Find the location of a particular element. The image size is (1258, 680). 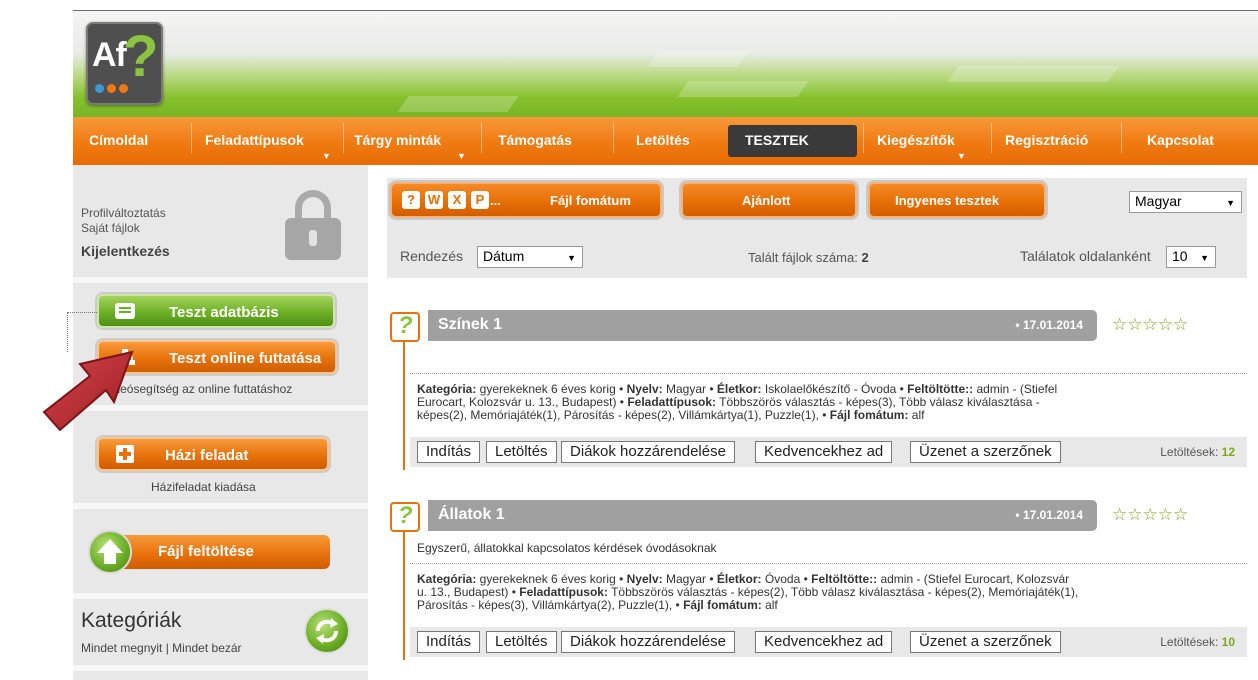

nav-label: TESZTEK is located at coordinates (777, 140).